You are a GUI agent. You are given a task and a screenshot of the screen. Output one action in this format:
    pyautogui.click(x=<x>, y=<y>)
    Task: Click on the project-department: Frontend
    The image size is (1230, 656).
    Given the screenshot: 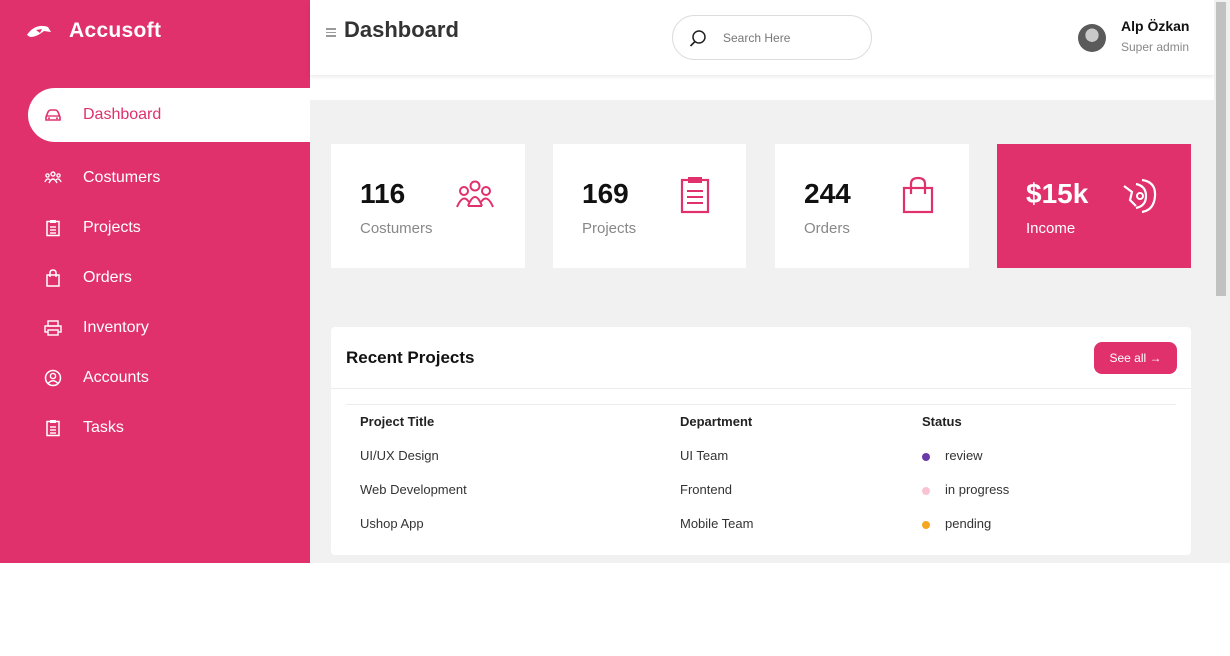 What is the action you would take?
    pyautogui.click(x=706, y=489)
    